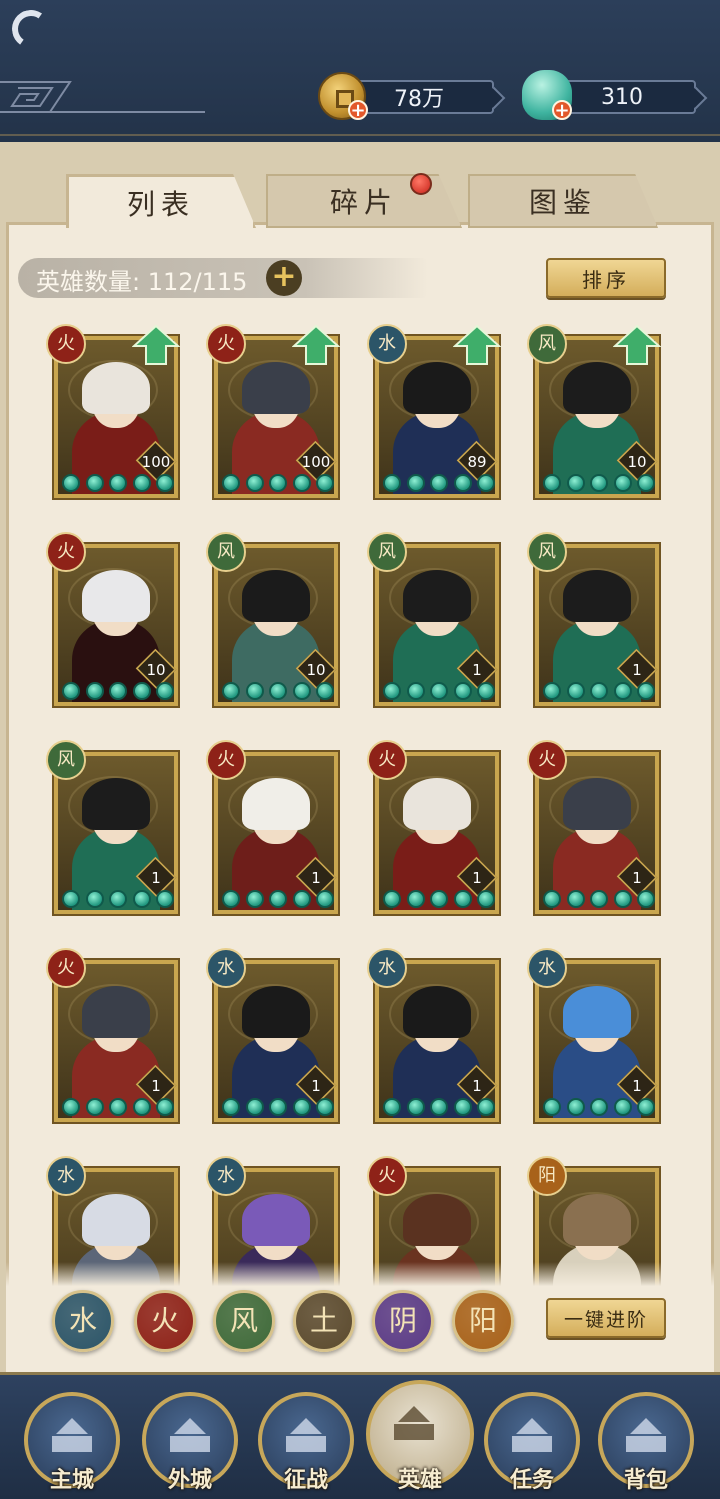  I want to click on gate-icon, so click(190, 1435).